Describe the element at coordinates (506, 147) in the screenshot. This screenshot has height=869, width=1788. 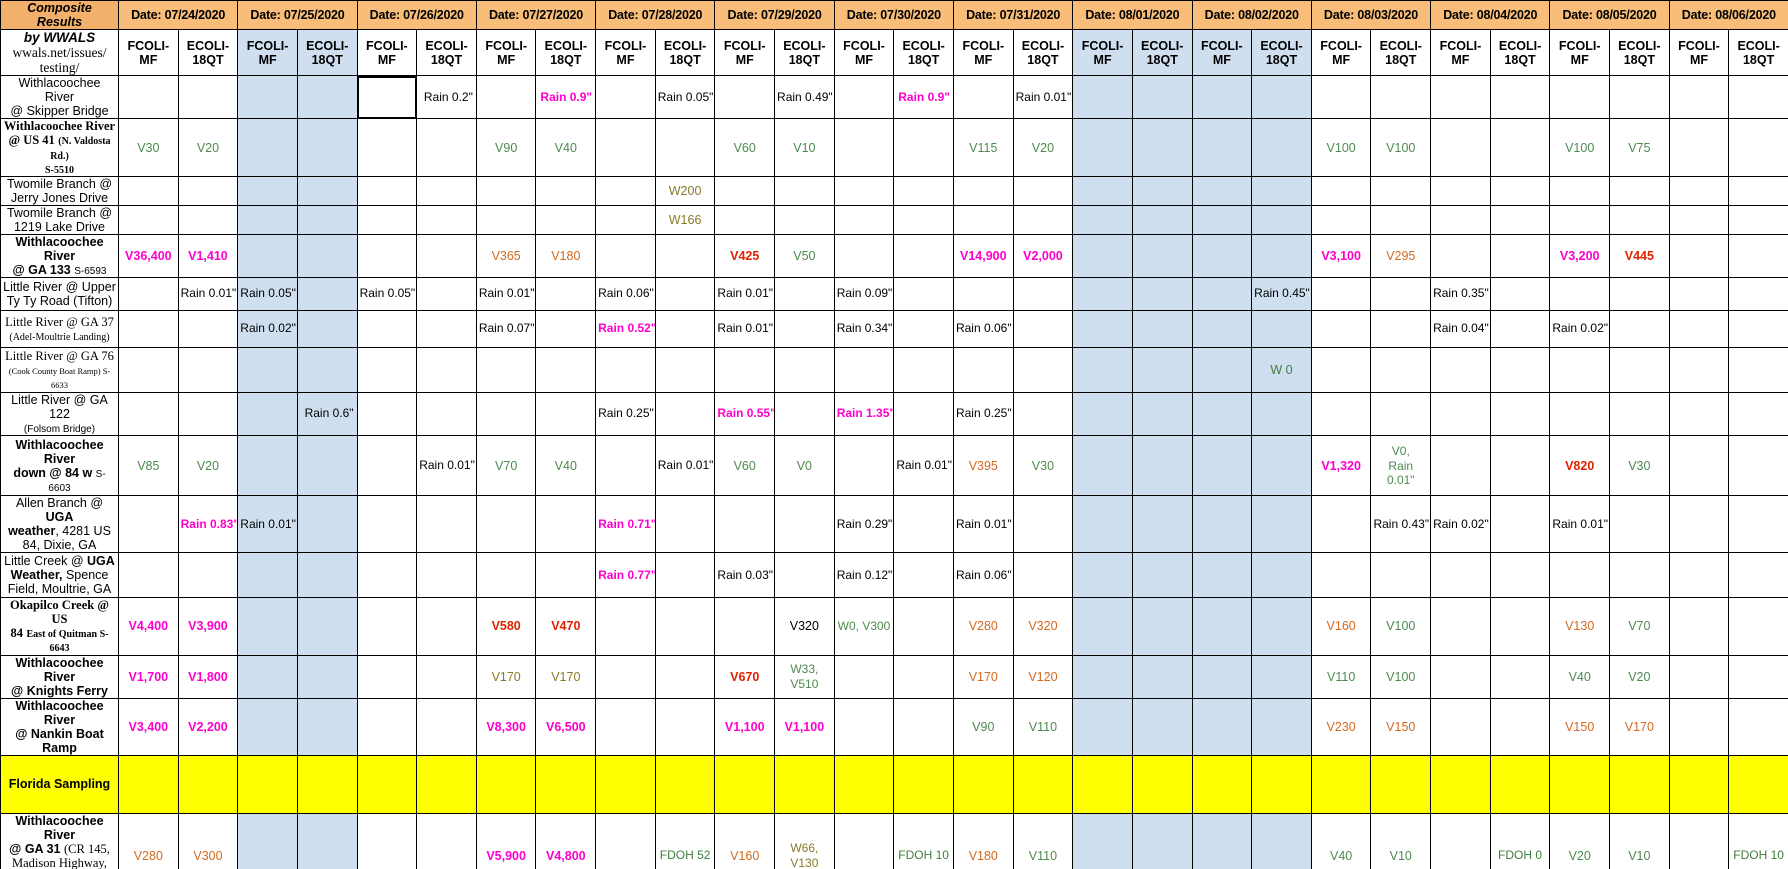
I see `data-cell: V90` at that location.